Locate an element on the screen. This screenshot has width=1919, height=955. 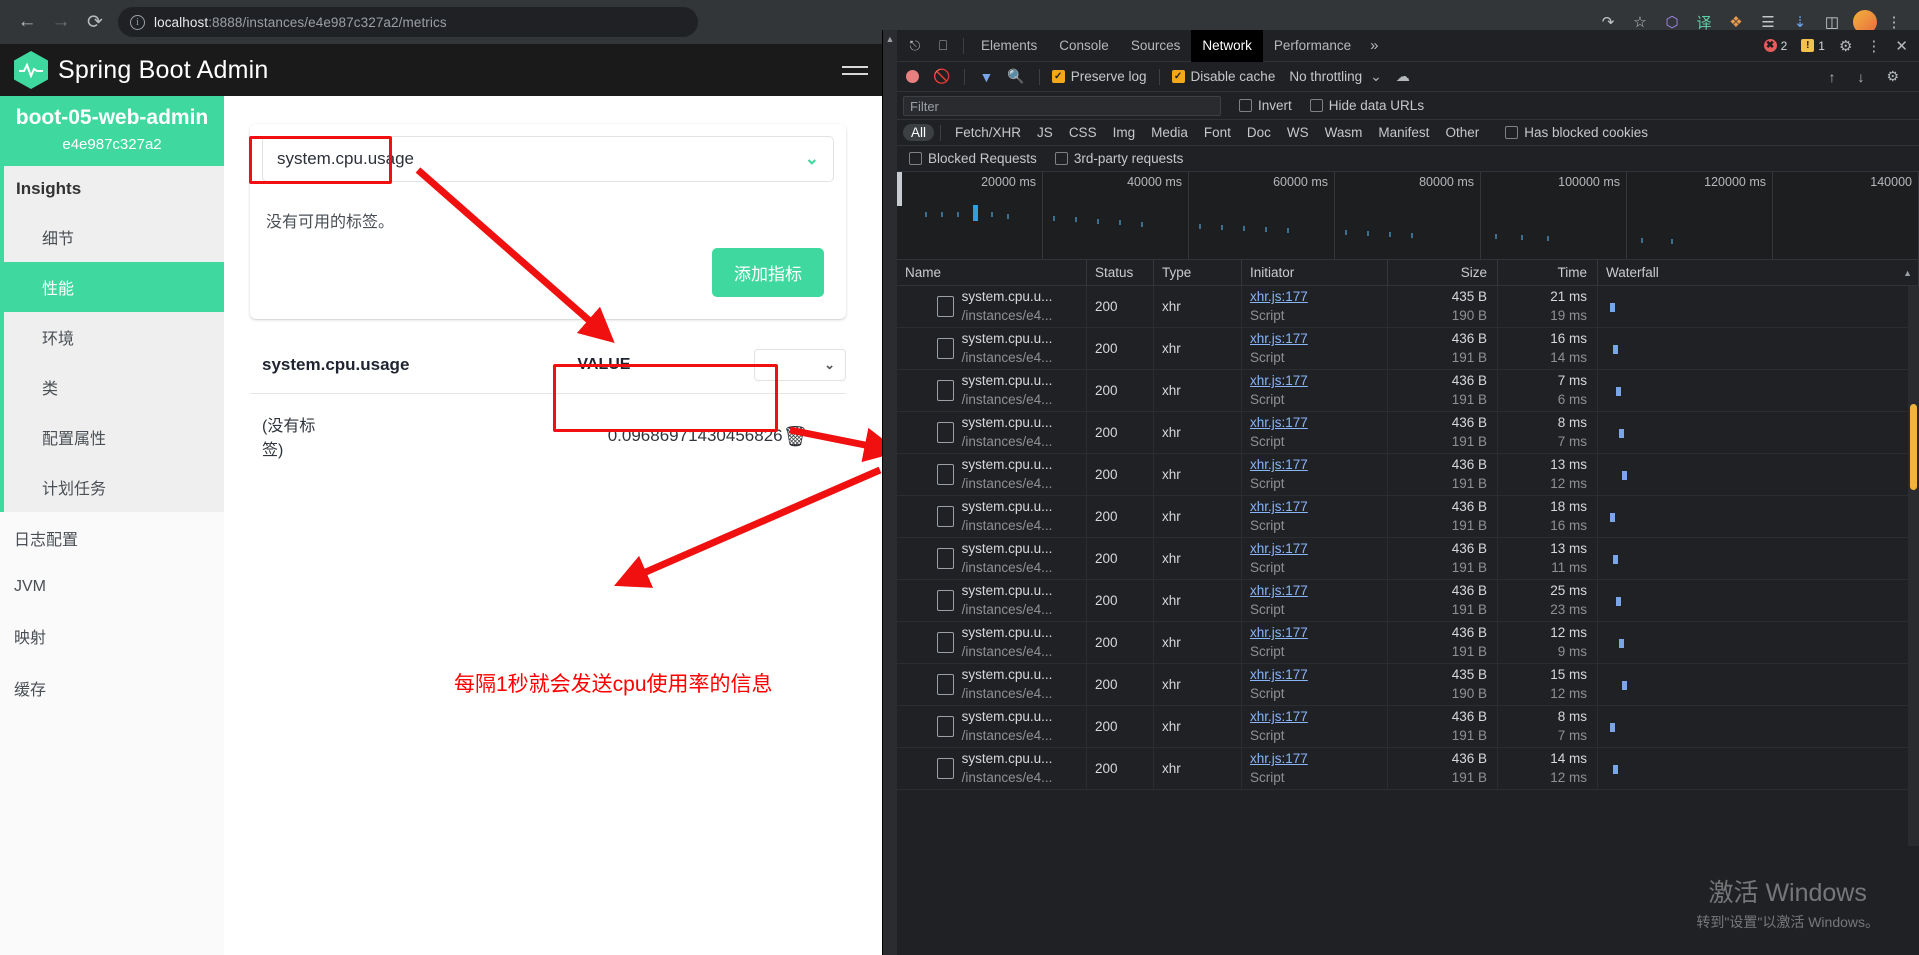
unit-select: - ⌄ is located at coordinates (800, 365).